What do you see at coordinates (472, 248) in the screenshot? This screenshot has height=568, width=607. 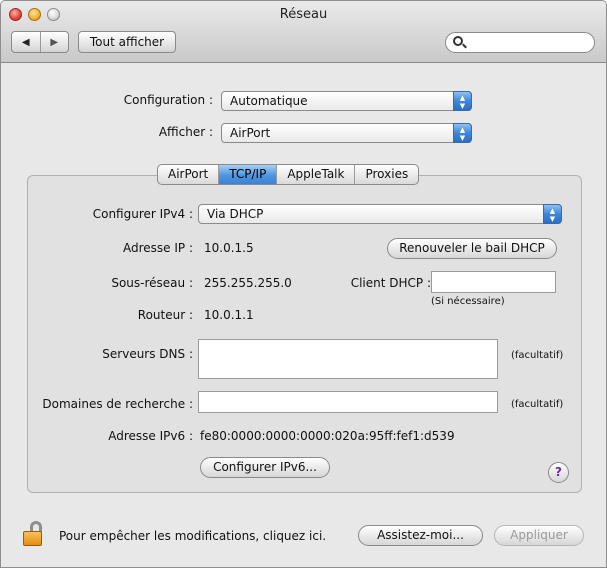 I see `renew-dhcp-lease-button: Renouveler le bail DHCP` at bounding box center [472, 248].